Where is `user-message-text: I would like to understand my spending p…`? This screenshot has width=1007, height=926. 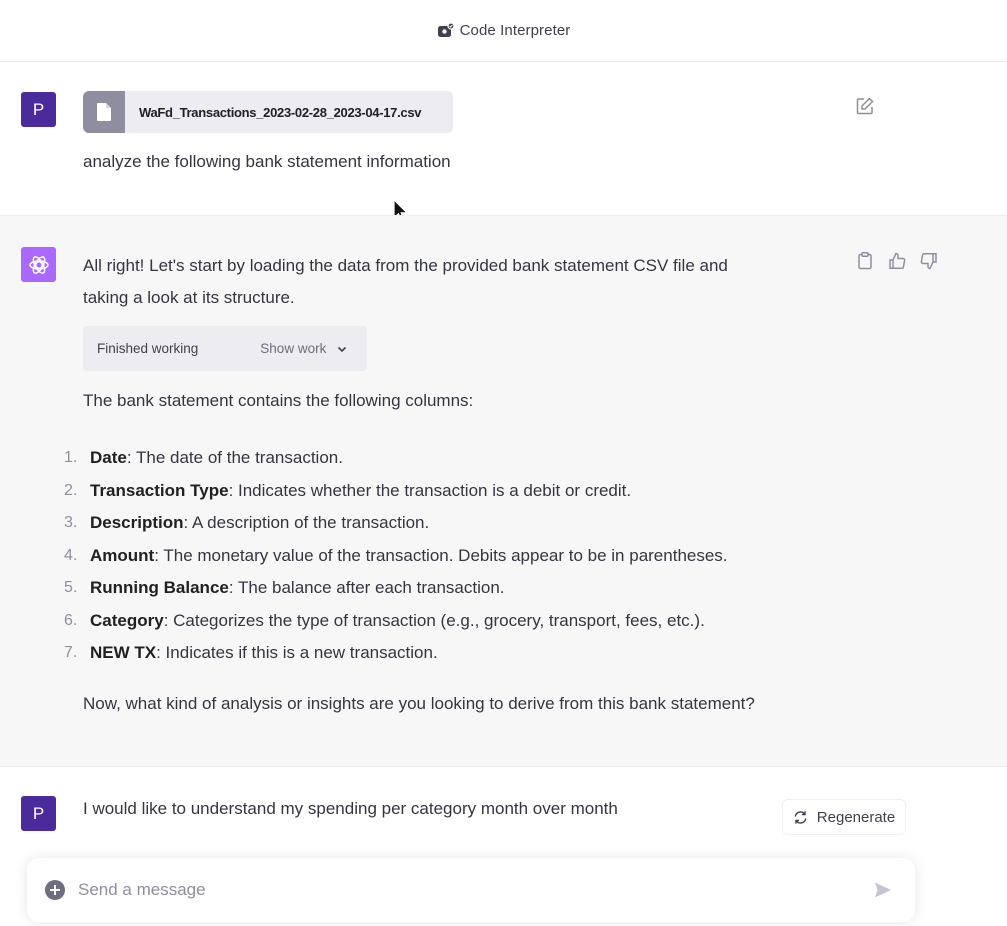 user-message-text: I would like to understand my spending p… is located at coordinates (350, 808).